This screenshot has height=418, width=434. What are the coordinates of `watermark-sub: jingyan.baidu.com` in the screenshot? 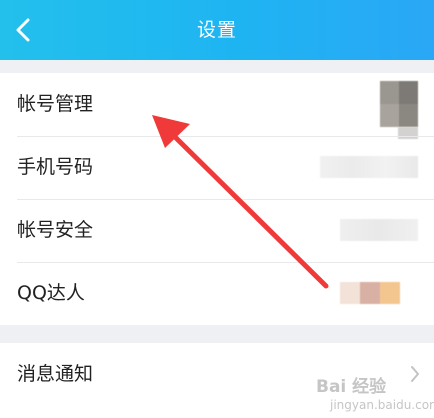 It's located at (382, 405).